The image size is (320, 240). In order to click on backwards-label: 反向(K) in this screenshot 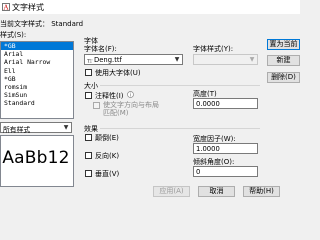, I will do `click(107, 156)`.